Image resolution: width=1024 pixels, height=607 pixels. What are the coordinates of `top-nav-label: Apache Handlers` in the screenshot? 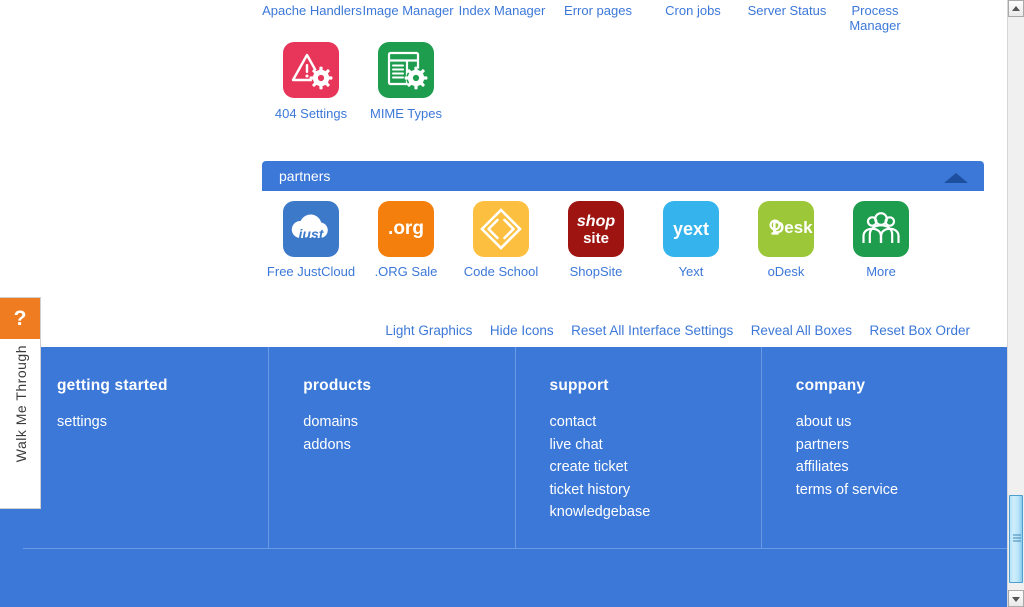 It's located at (312, 10).